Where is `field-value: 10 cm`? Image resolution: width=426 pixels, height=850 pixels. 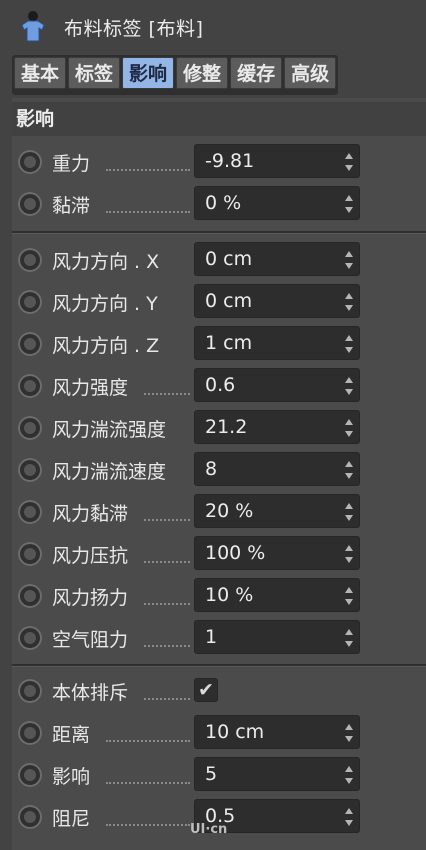
field-value: 10 cm is located at coordinates (235, 732).